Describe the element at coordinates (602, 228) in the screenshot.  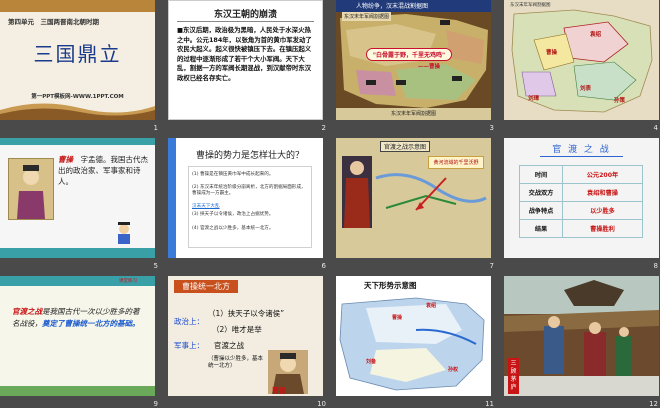
I see `table-value: 曹操胜利` at that location.